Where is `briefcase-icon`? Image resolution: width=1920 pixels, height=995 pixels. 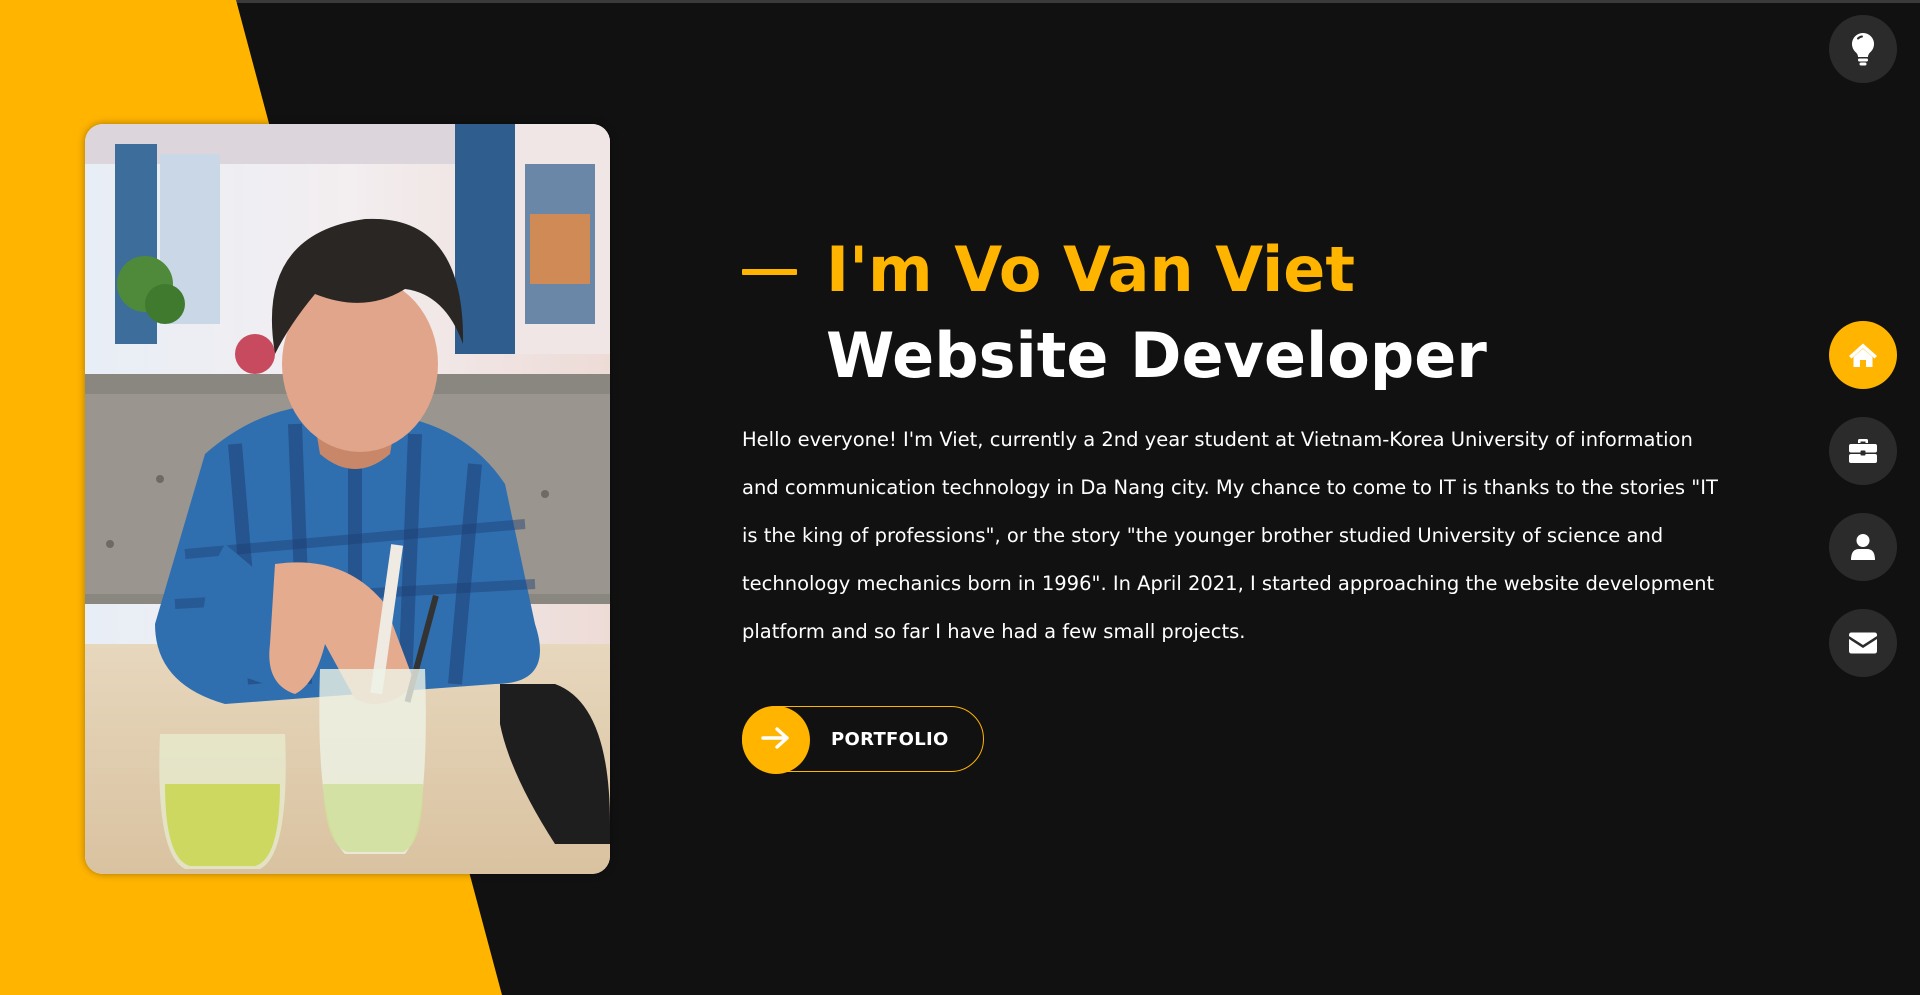
briefcase-icon is located at coordinates (1863, 451).